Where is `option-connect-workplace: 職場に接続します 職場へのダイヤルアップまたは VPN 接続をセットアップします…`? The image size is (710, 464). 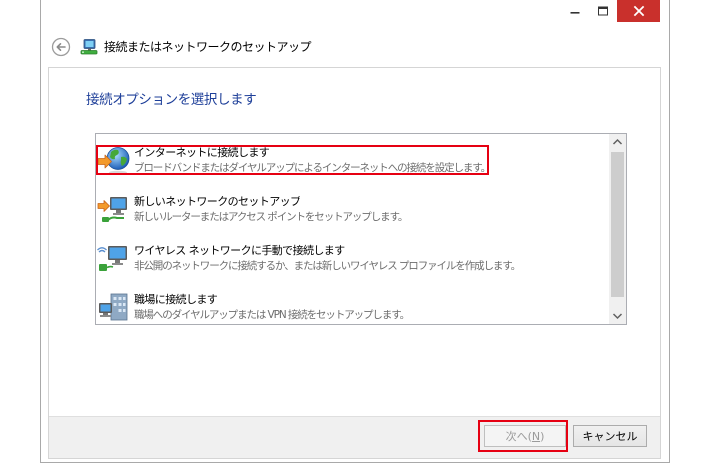 option-connect-workplace: 職場に接続します 職場へのダイヤルアップまたは VPN 接続をセットアップします… is located at coordinates (351, 308).